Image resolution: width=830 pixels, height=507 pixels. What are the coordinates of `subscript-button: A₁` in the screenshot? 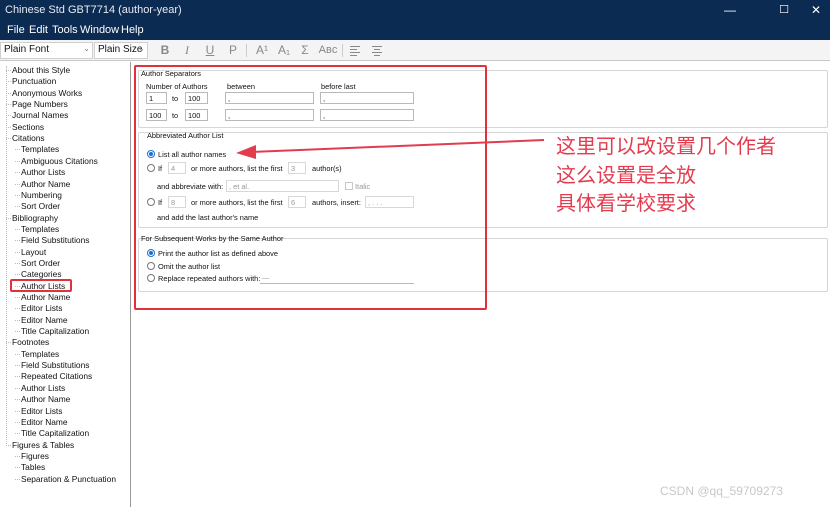 It's located at (284, 50).